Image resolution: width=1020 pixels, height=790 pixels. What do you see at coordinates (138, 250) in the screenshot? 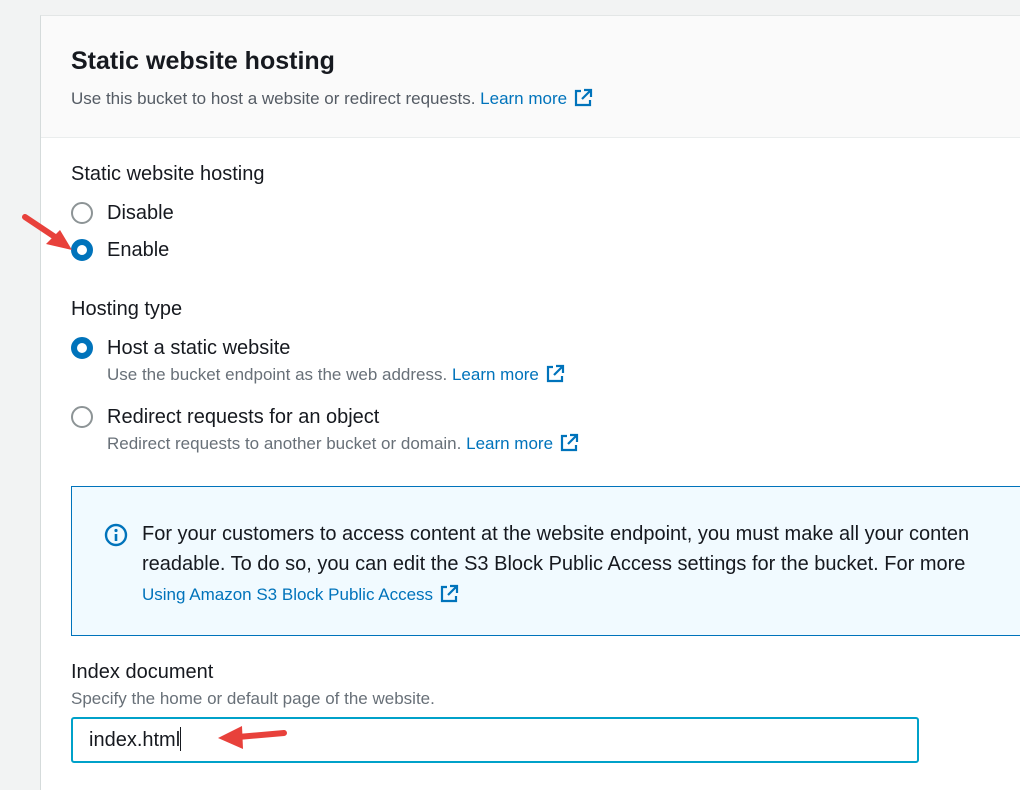
I see `radio-enable-label: Enable` at bounding box center [138, 250].